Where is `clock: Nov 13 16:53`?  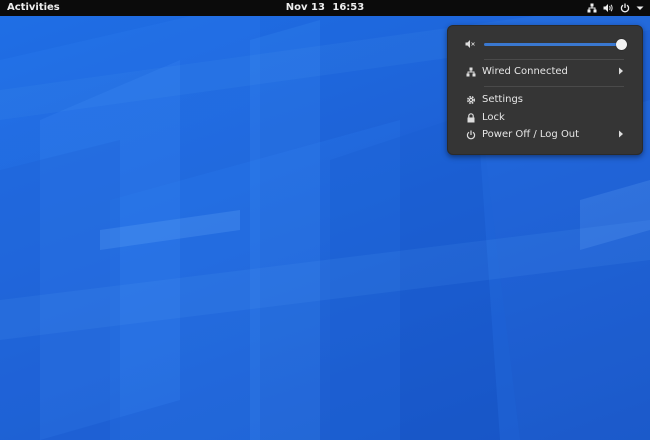 clock: Nov 13 16:53 is located at coordinates (325, 8).